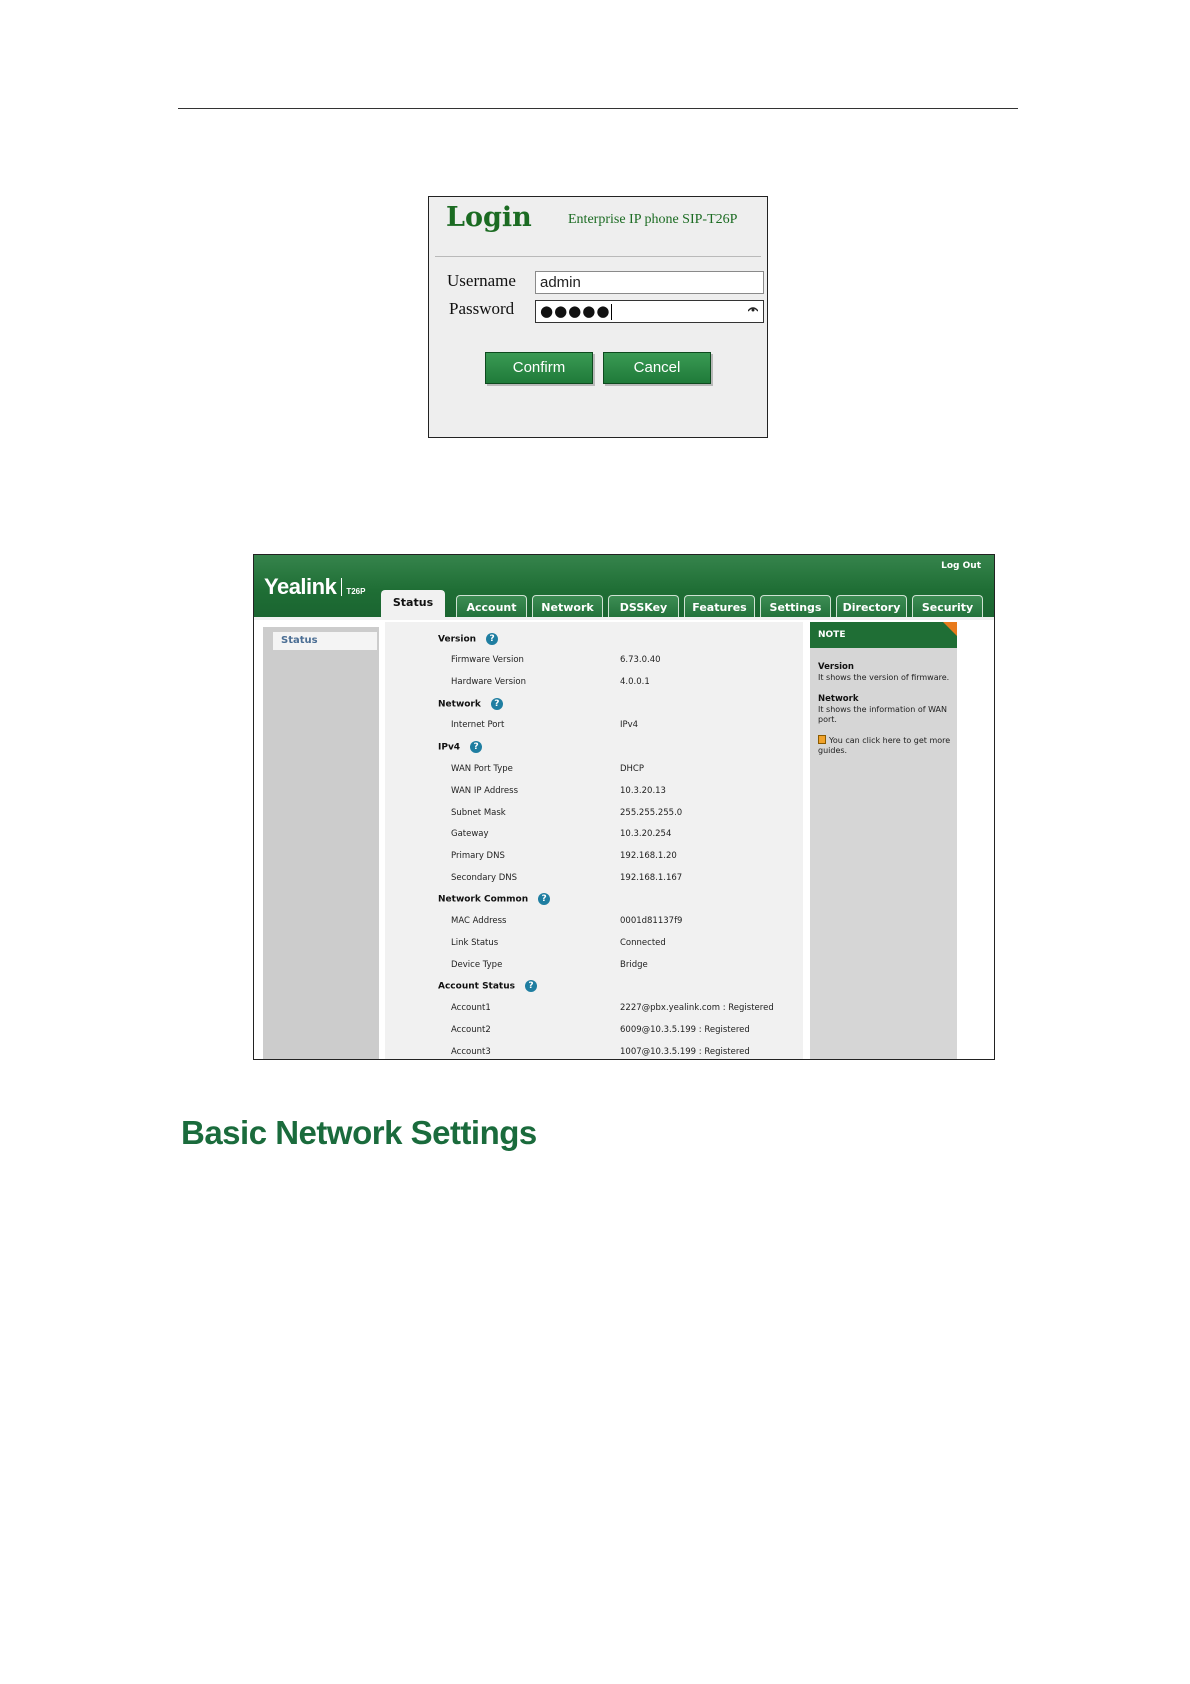  Describe the element at coordinates (567, 607) in the screenshot. I see `tab-network: Network` at that location.